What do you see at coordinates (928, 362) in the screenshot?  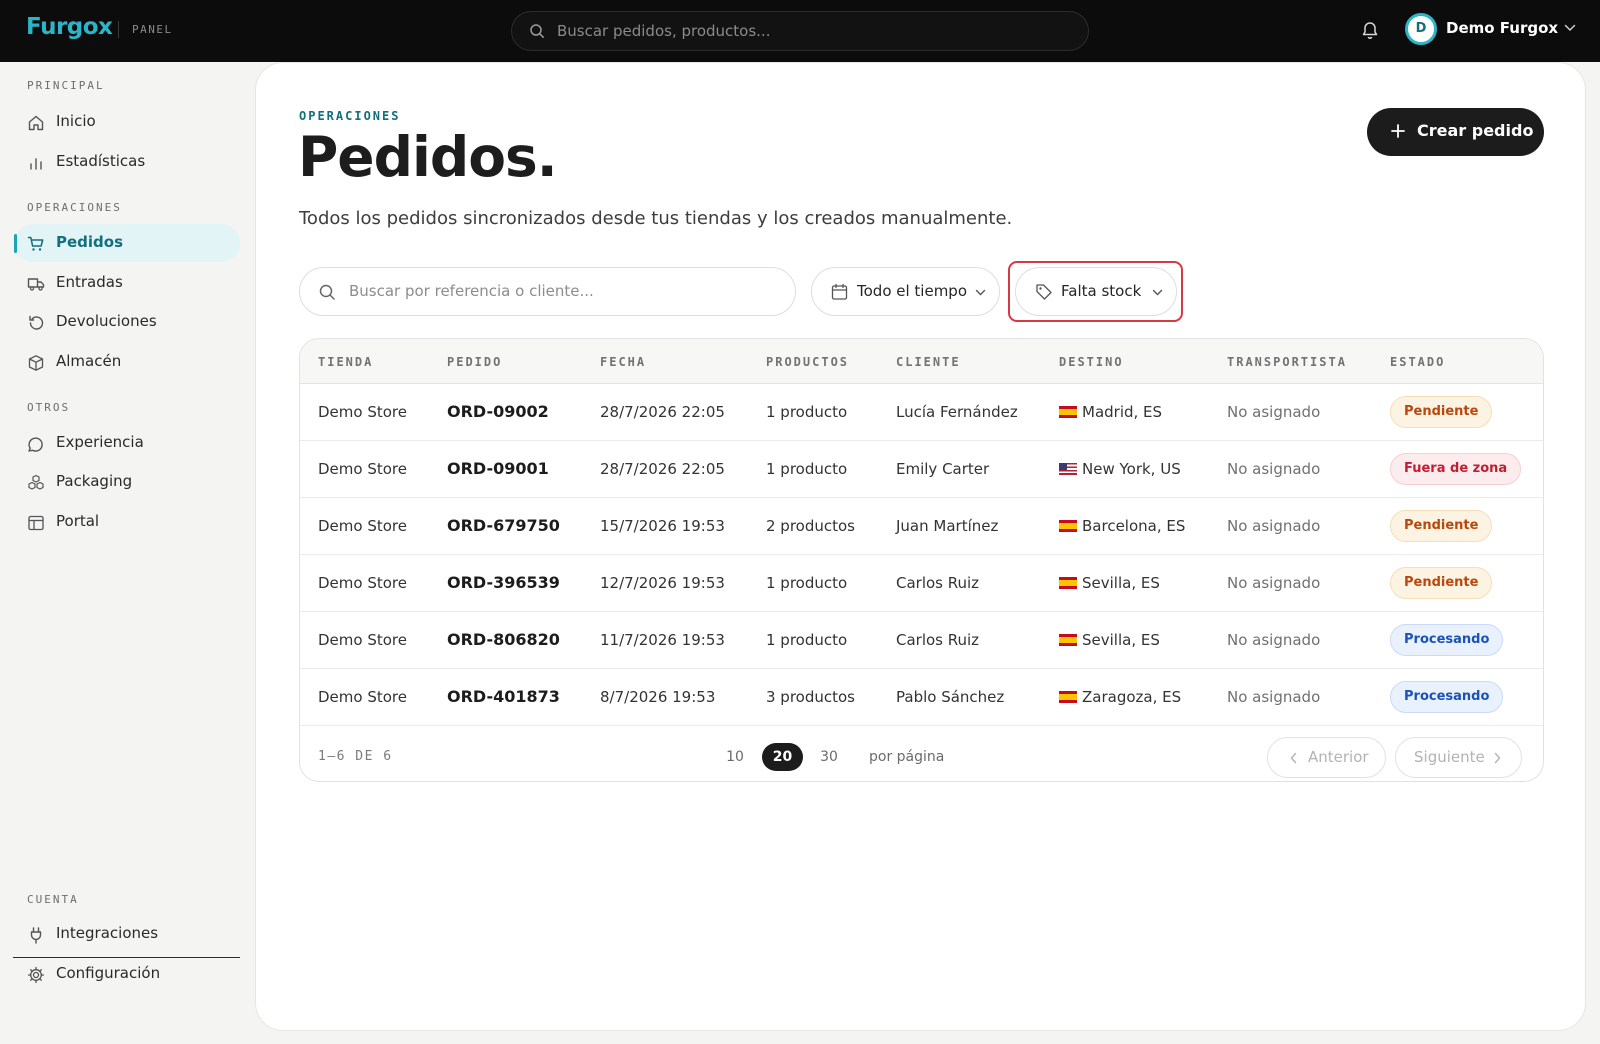 I see `column-header-cliente: CLIENTE` at bounding box center [928, 362].